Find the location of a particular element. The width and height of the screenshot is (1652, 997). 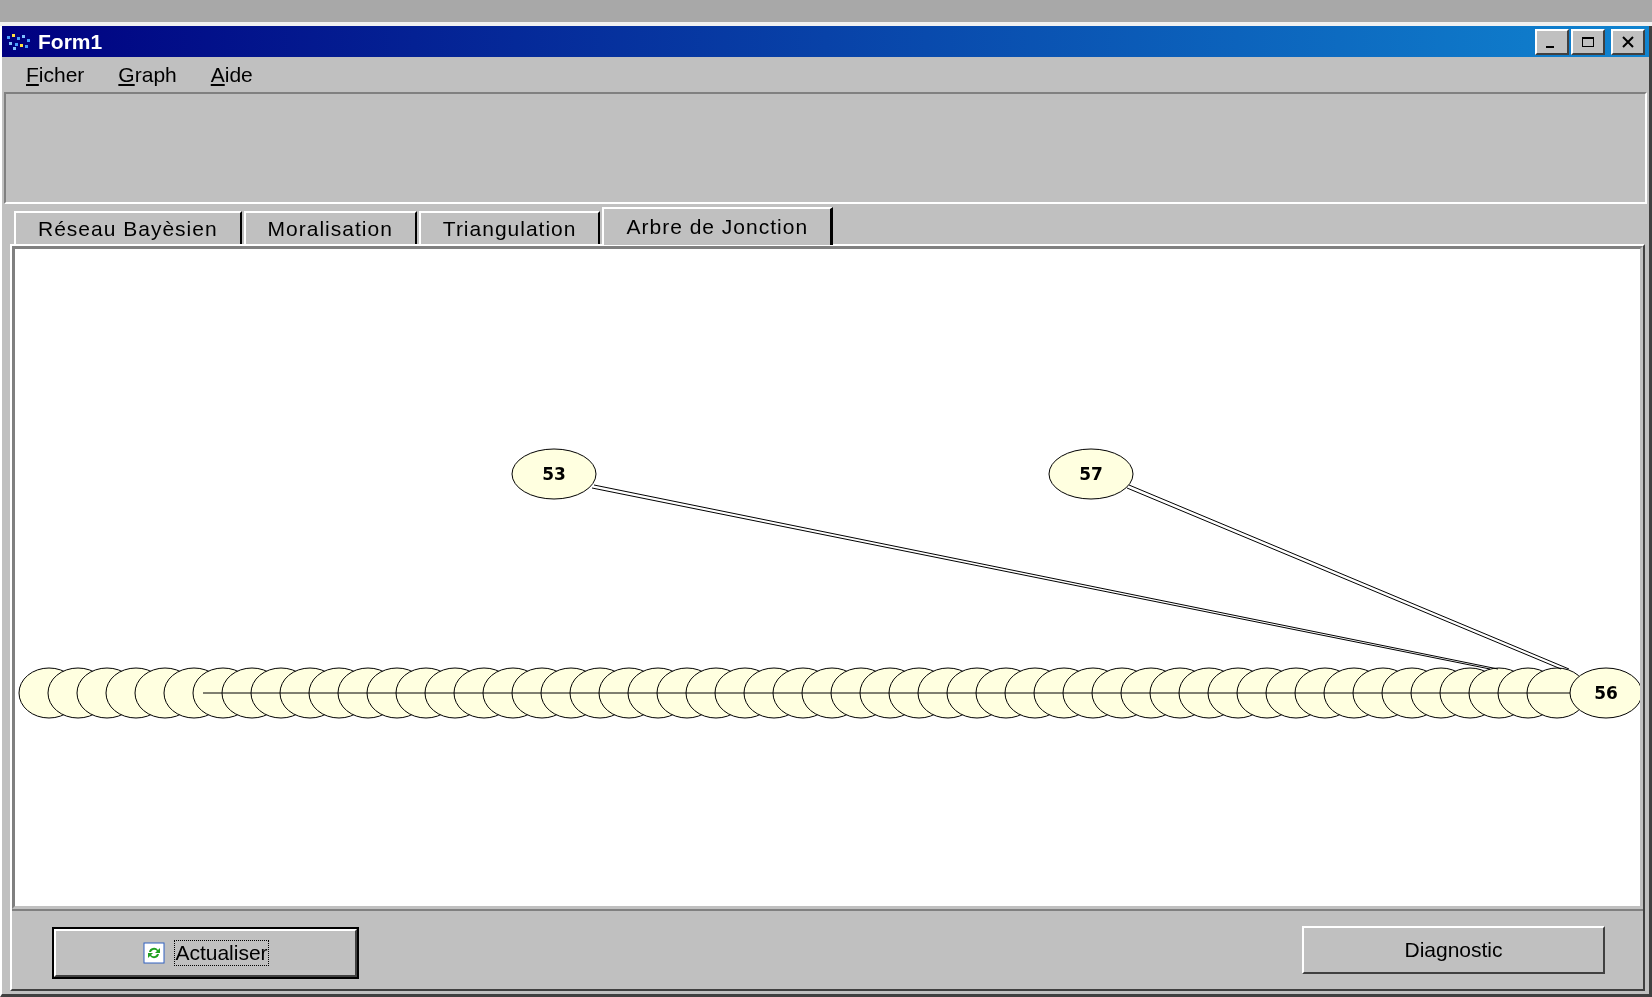

minimize-button is located at coordinates (1552, 41).